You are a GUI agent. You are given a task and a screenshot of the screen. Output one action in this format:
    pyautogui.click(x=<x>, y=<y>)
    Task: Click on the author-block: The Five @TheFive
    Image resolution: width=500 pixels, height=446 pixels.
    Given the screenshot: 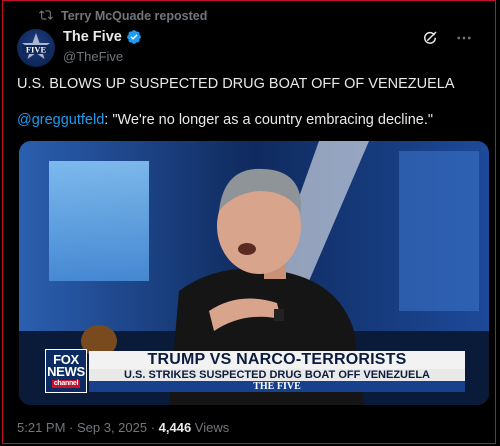 What is the action you would take?
    pyautogui.click(x=102, y=46)
    